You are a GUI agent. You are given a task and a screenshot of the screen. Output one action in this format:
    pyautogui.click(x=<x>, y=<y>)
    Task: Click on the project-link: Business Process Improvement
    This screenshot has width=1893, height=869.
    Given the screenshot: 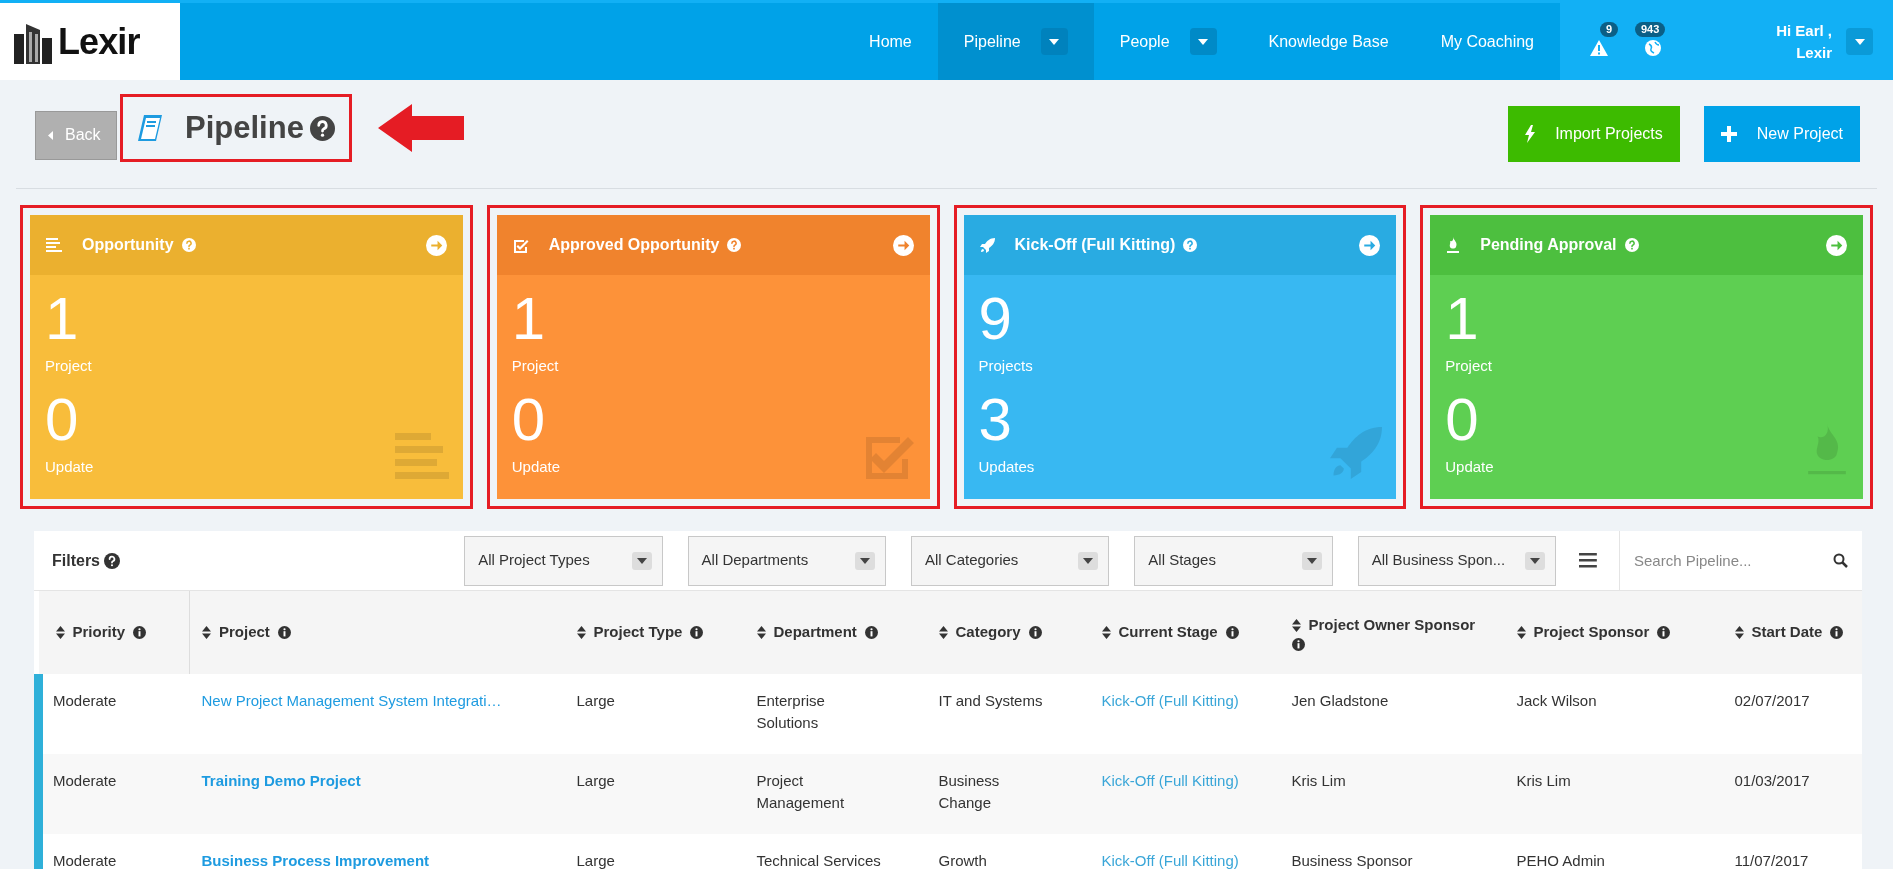 What is the action you would take?
    pyautogui.click(x=315, y=860)
    